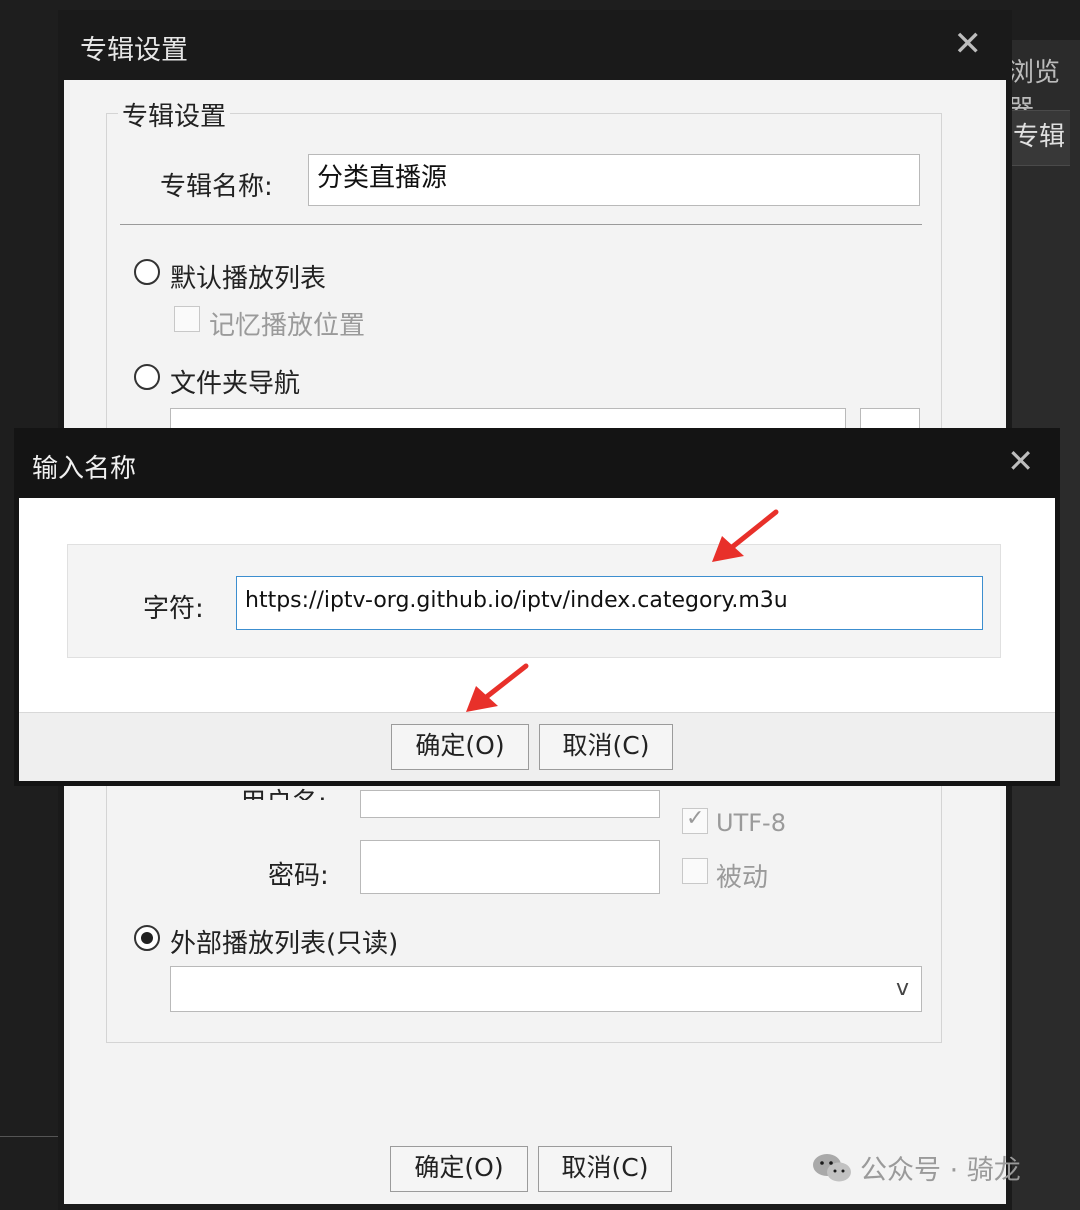  I want to click on arrow-to-url-field, so click(745, 535).